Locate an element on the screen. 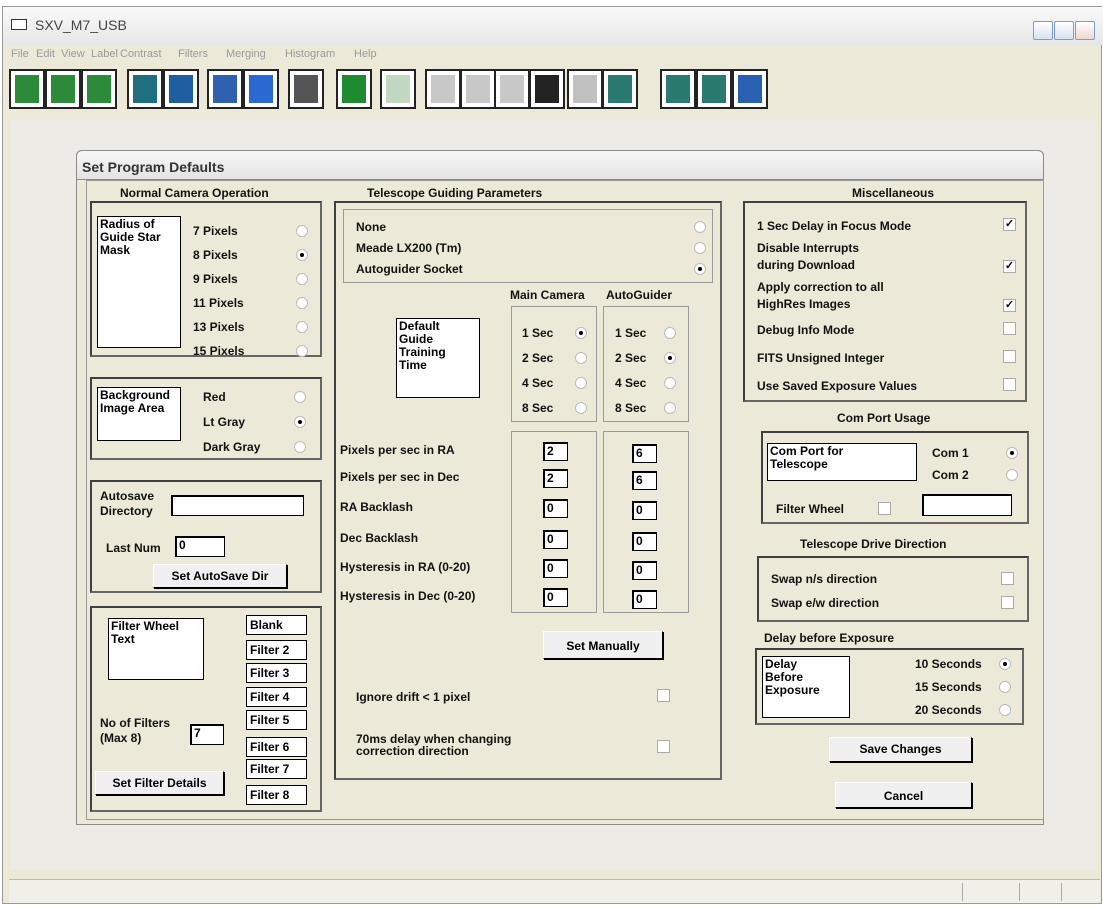 The width and height of the screenshot is (1103, 908). menu-contrast: Contrast is located at coordinates (141, 54).